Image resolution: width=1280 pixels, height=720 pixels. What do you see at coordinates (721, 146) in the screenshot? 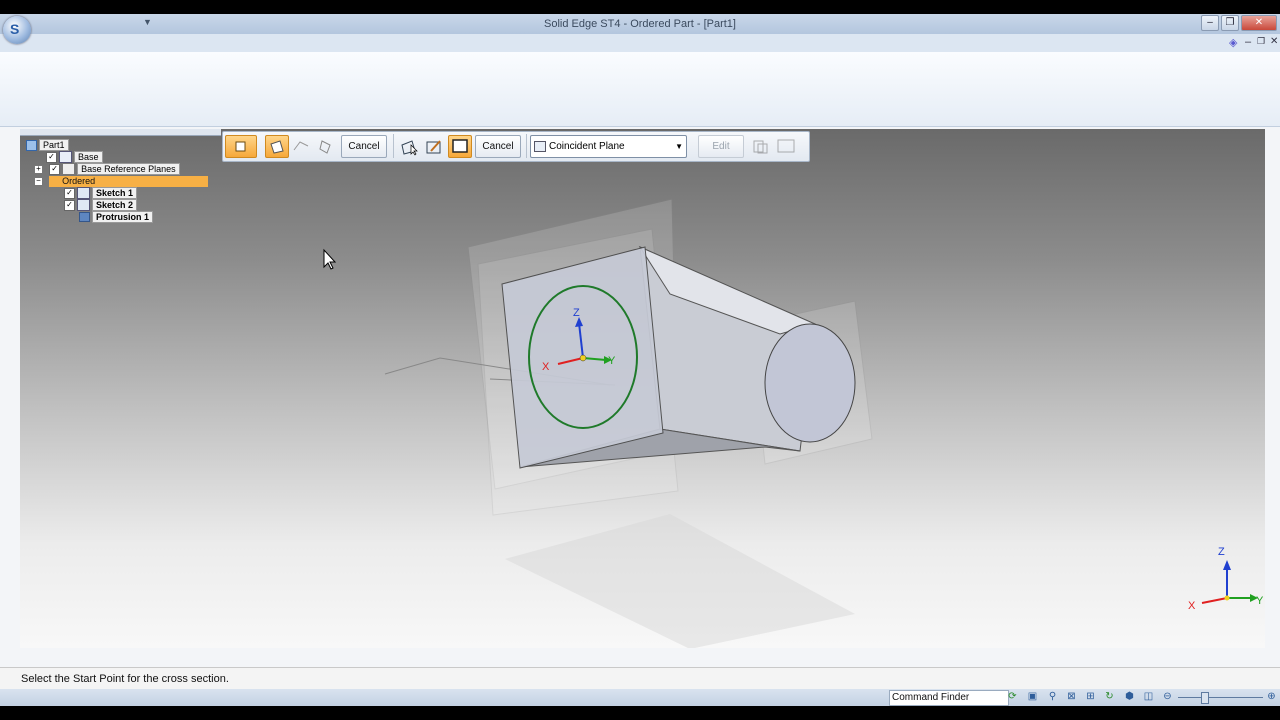
I see `edit-button: Edit` at bounding box center [721, 146].